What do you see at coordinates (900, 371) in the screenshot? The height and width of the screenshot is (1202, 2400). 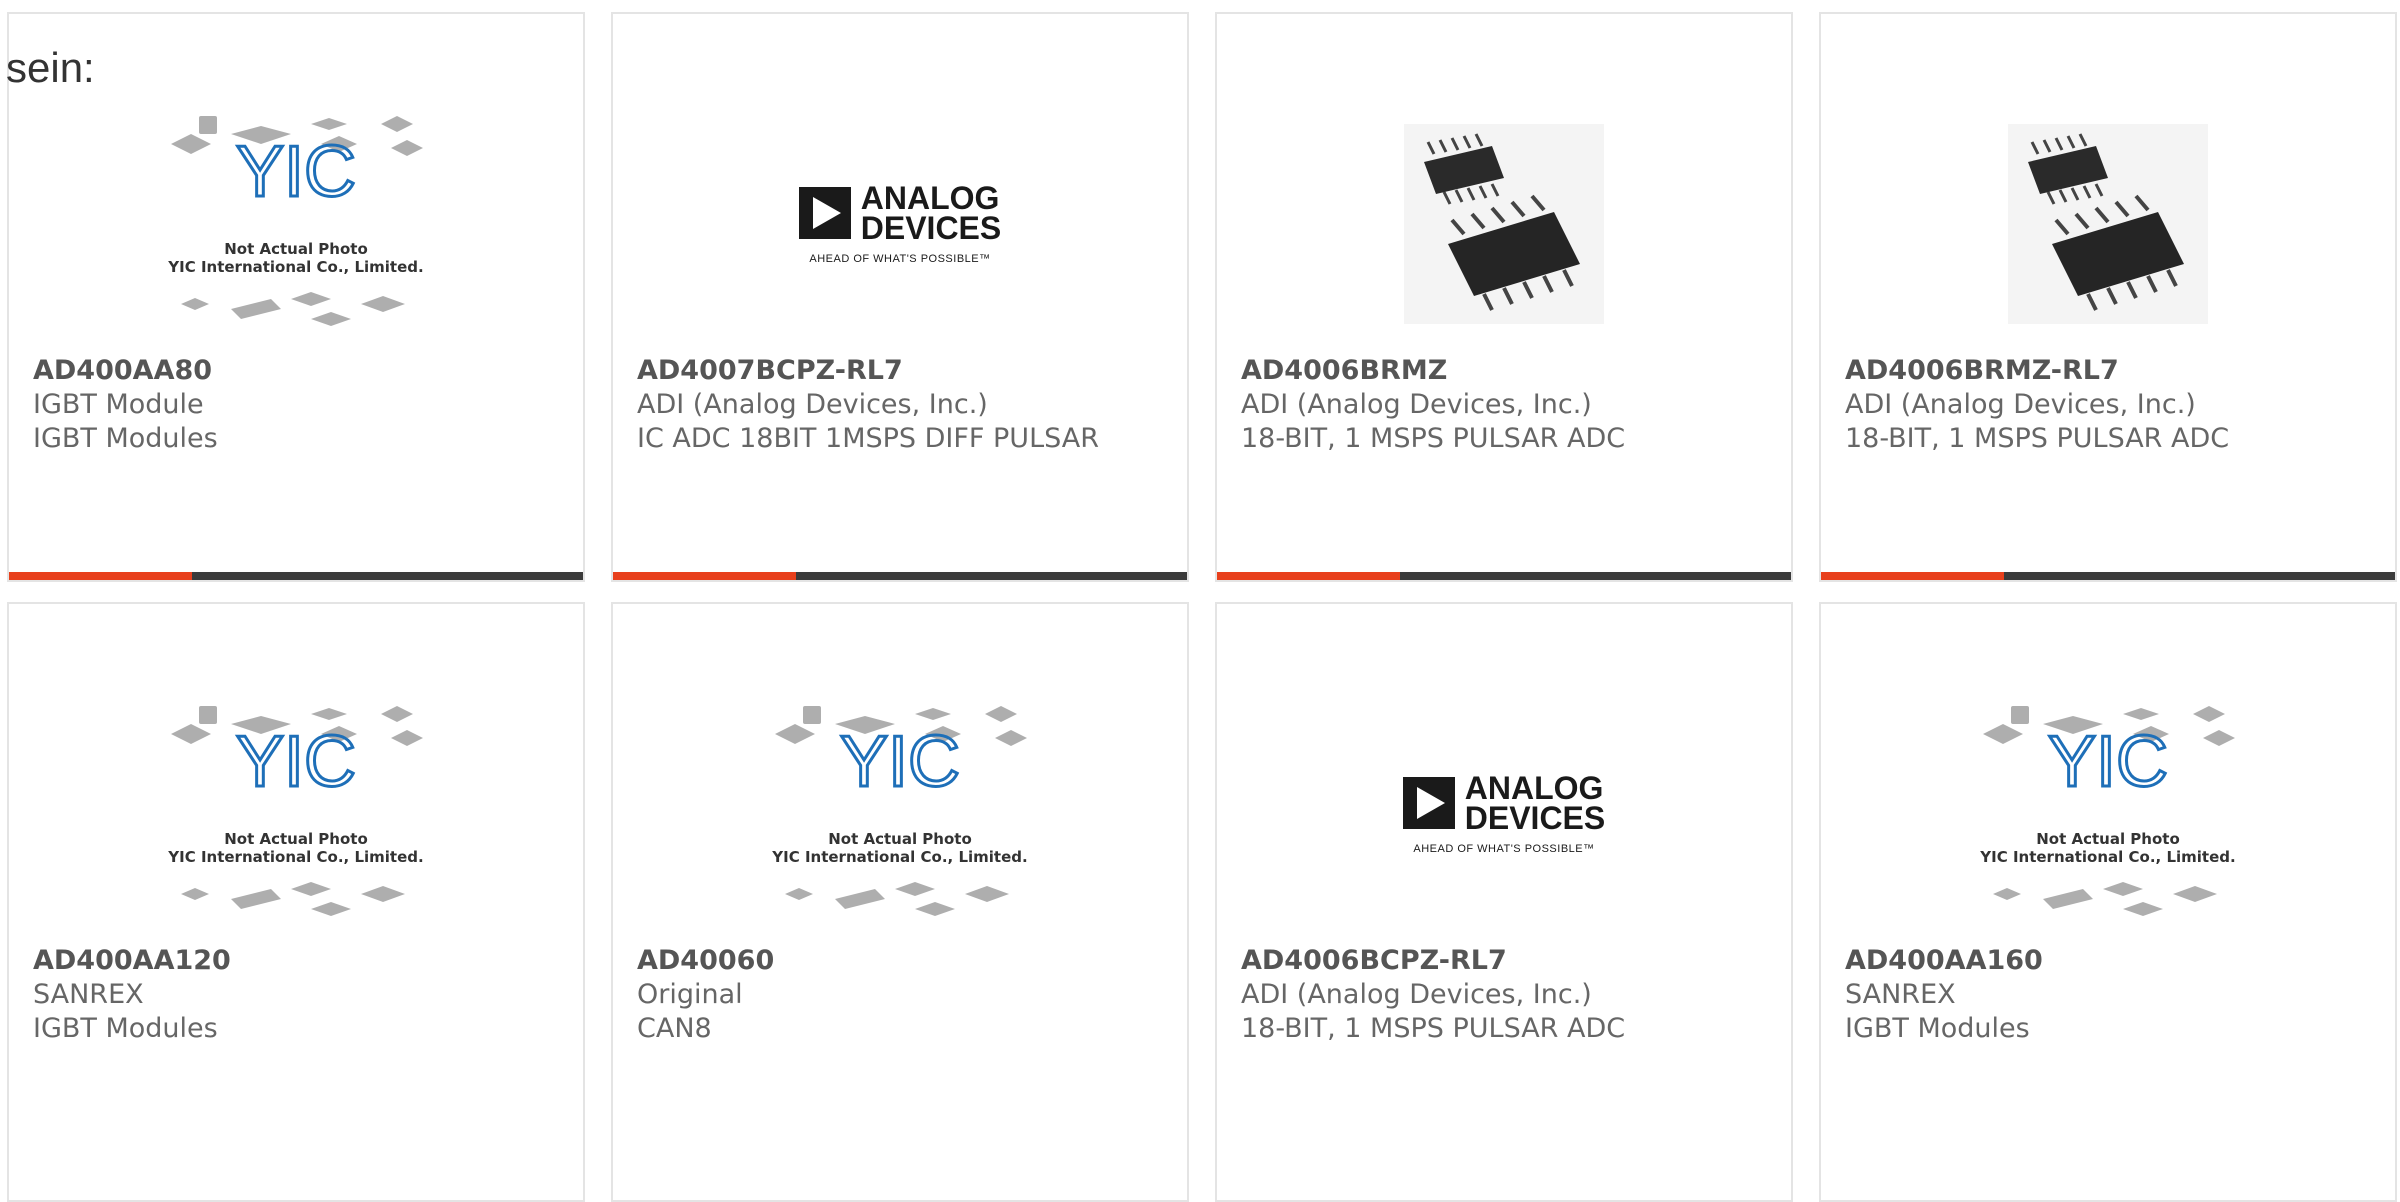 I see `part-number: AD4007BCPZ-RL7` at bounding box center [900, 371].